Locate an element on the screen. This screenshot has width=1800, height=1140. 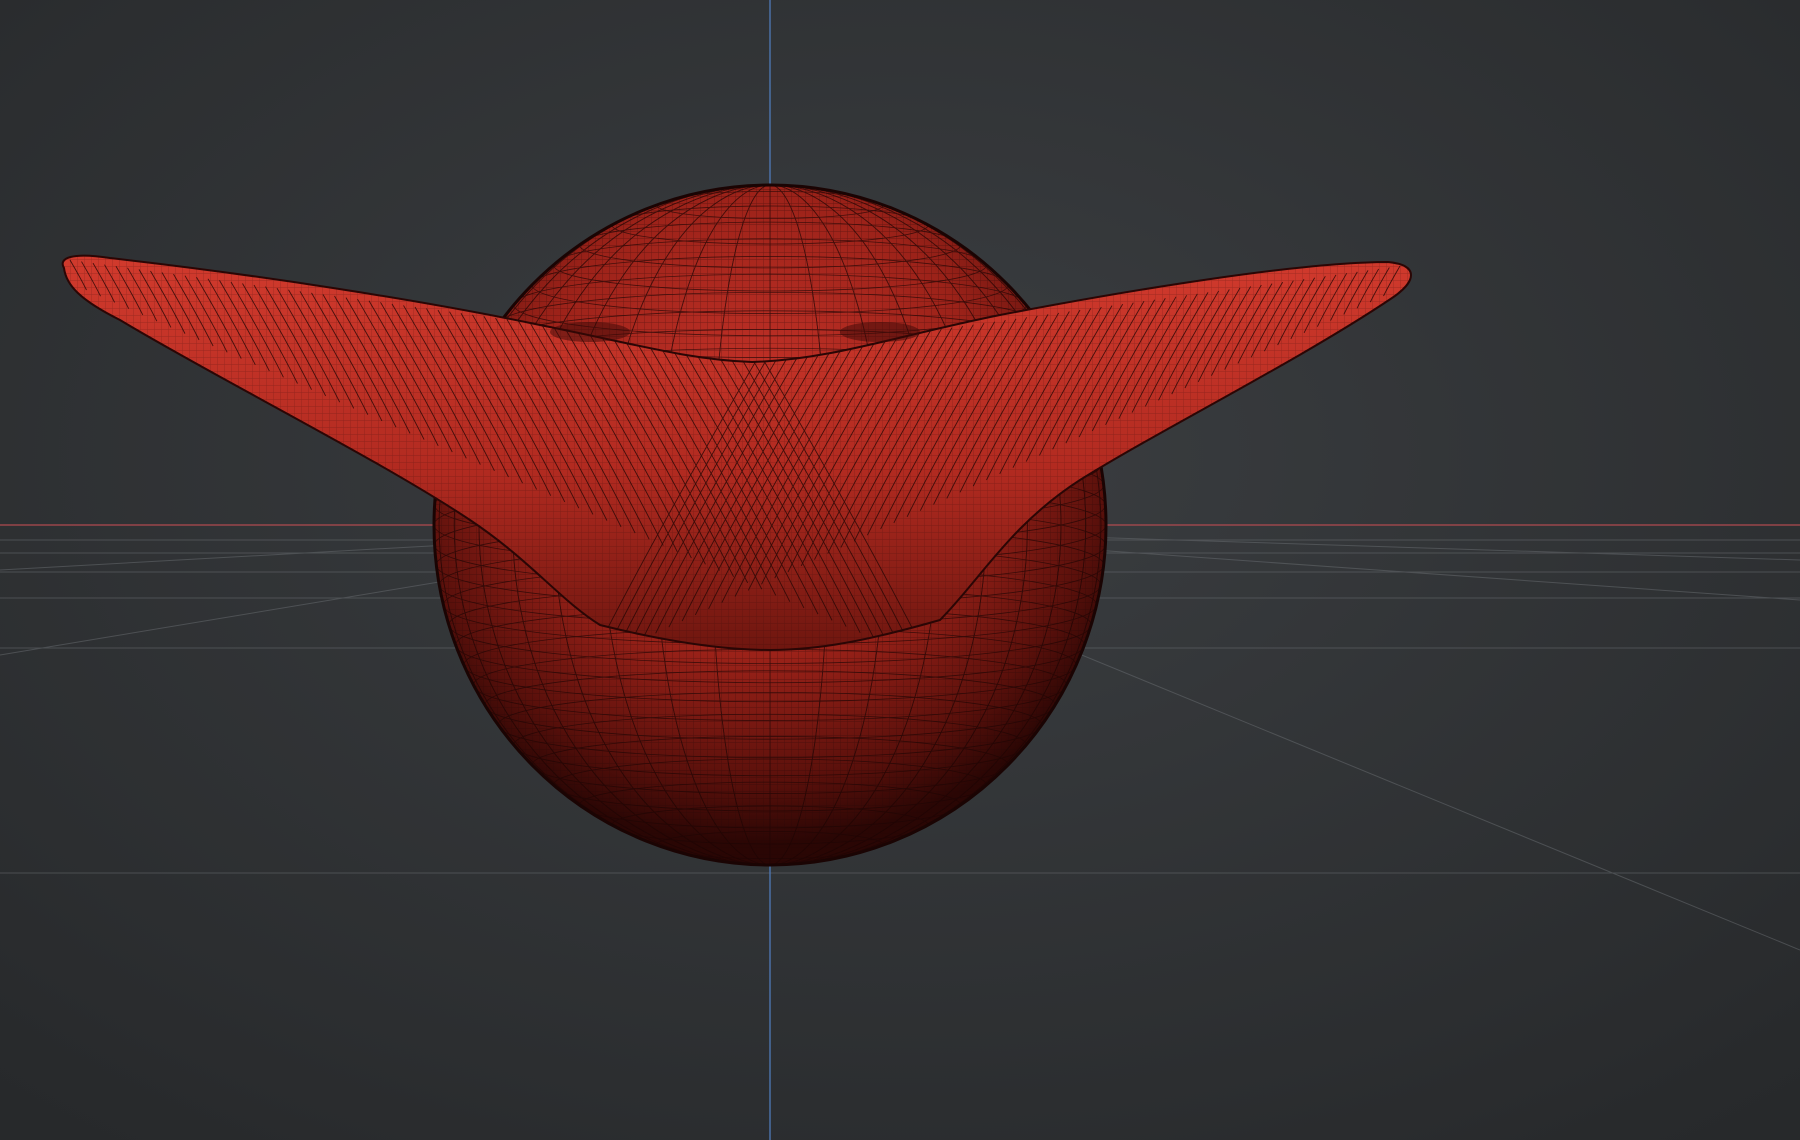
crease-shadow-right is located at coordinates (880, 332).